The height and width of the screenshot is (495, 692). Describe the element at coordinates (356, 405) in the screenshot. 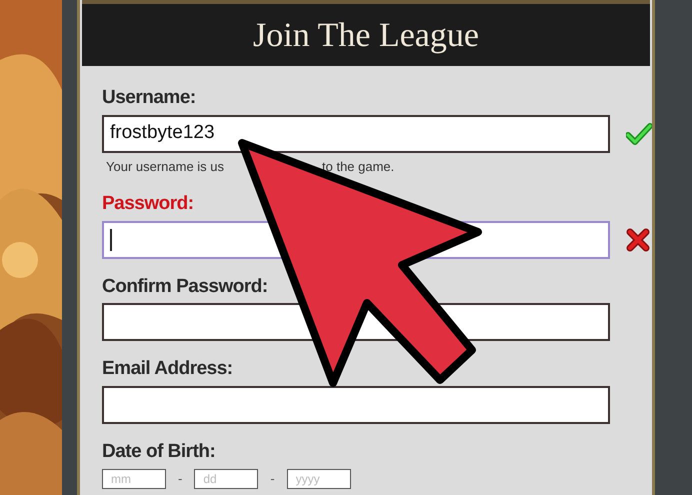

I see `text-input` at that location.